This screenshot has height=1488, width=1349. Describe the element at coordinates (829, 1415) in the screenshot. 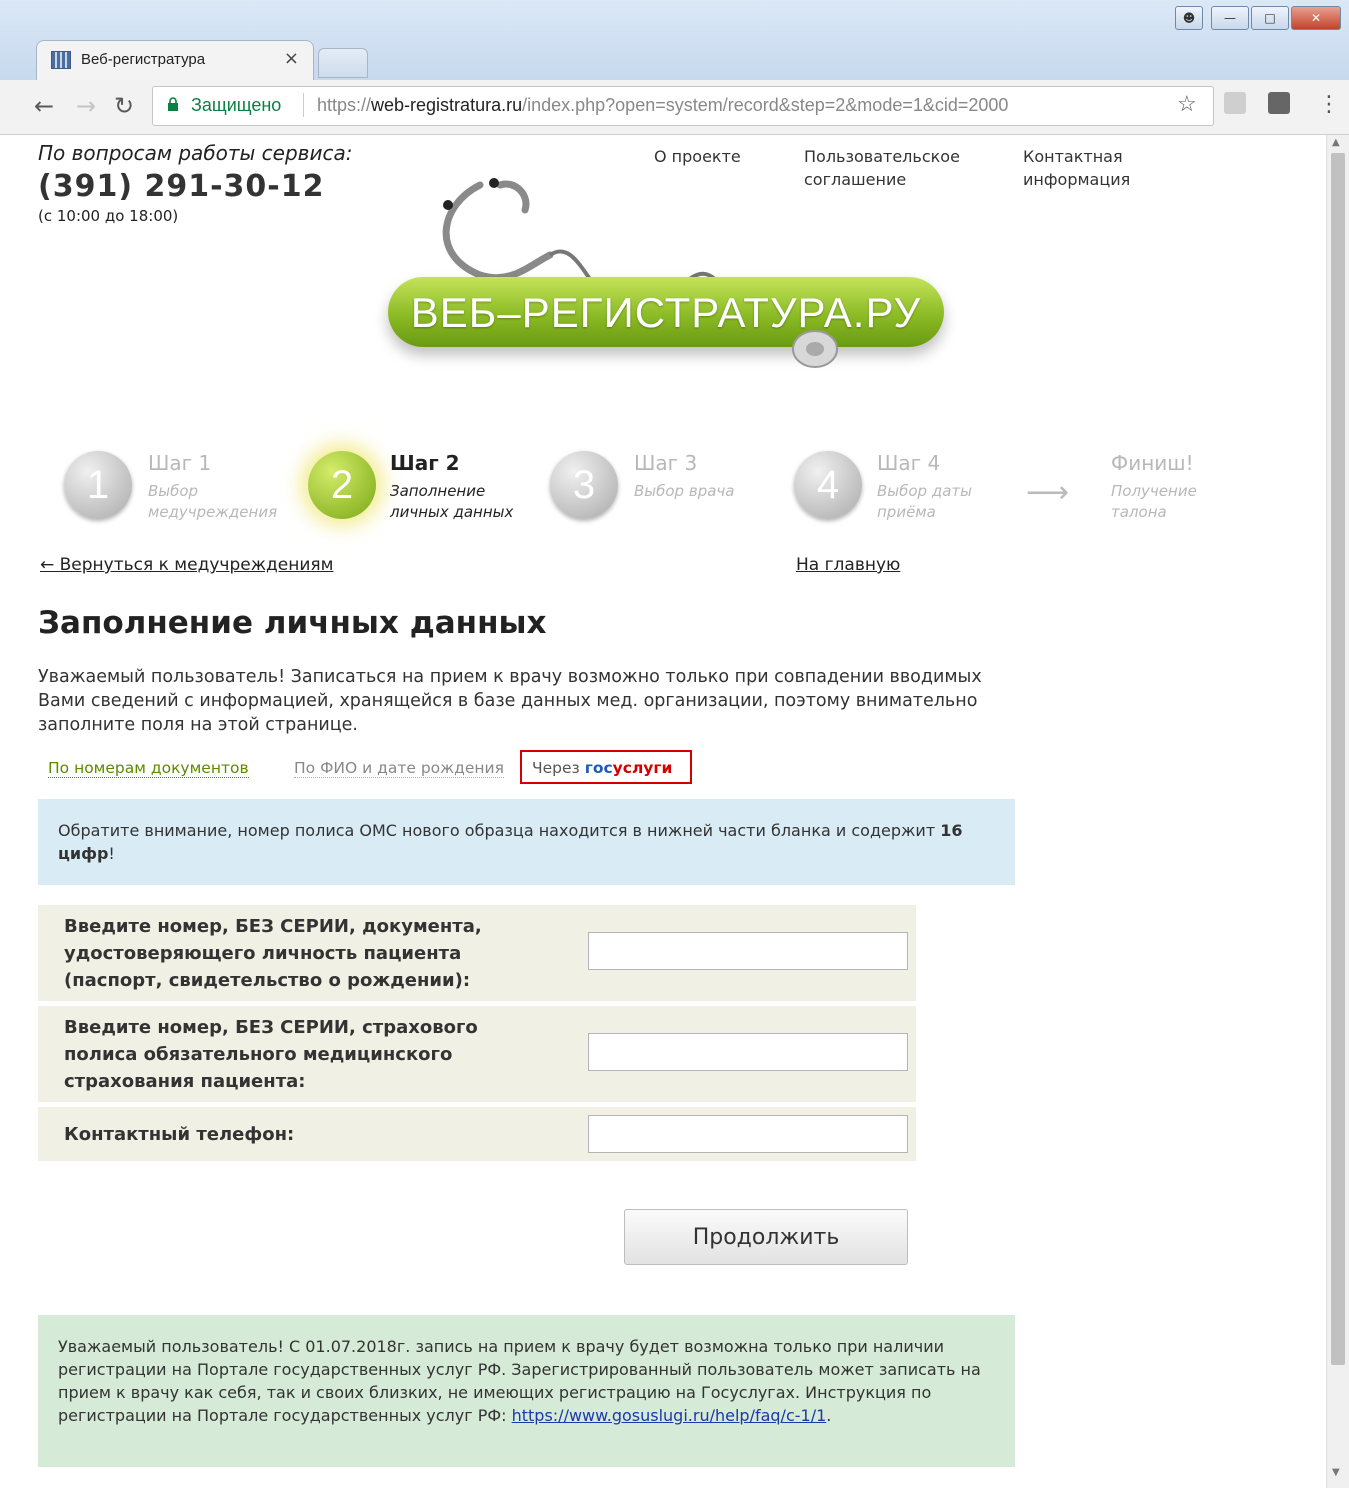

I see `gosuslugi-notice-end: .` at that location.